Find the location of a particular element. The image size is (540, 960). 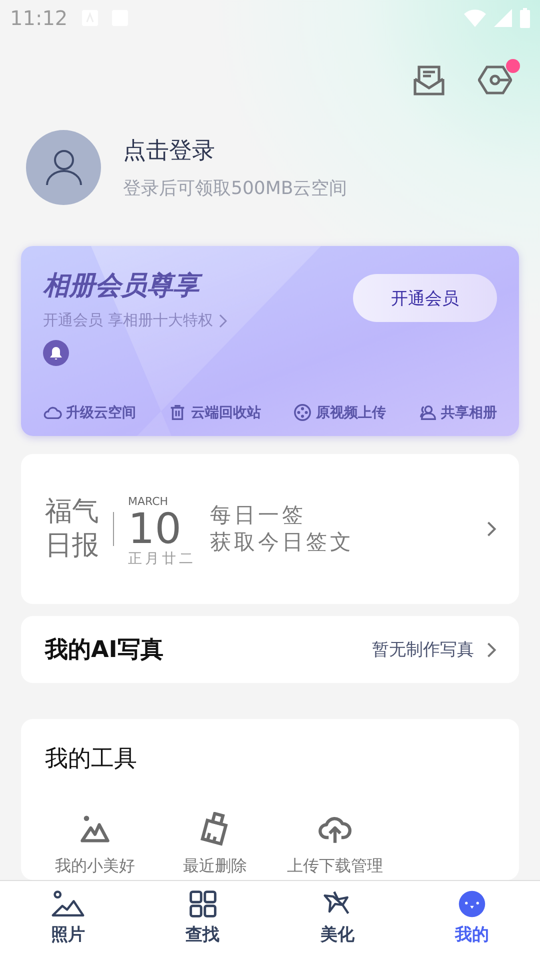

ai-portrait-card: 我的AI写真 暂无制作写真 is located at coordinates (270, 649).